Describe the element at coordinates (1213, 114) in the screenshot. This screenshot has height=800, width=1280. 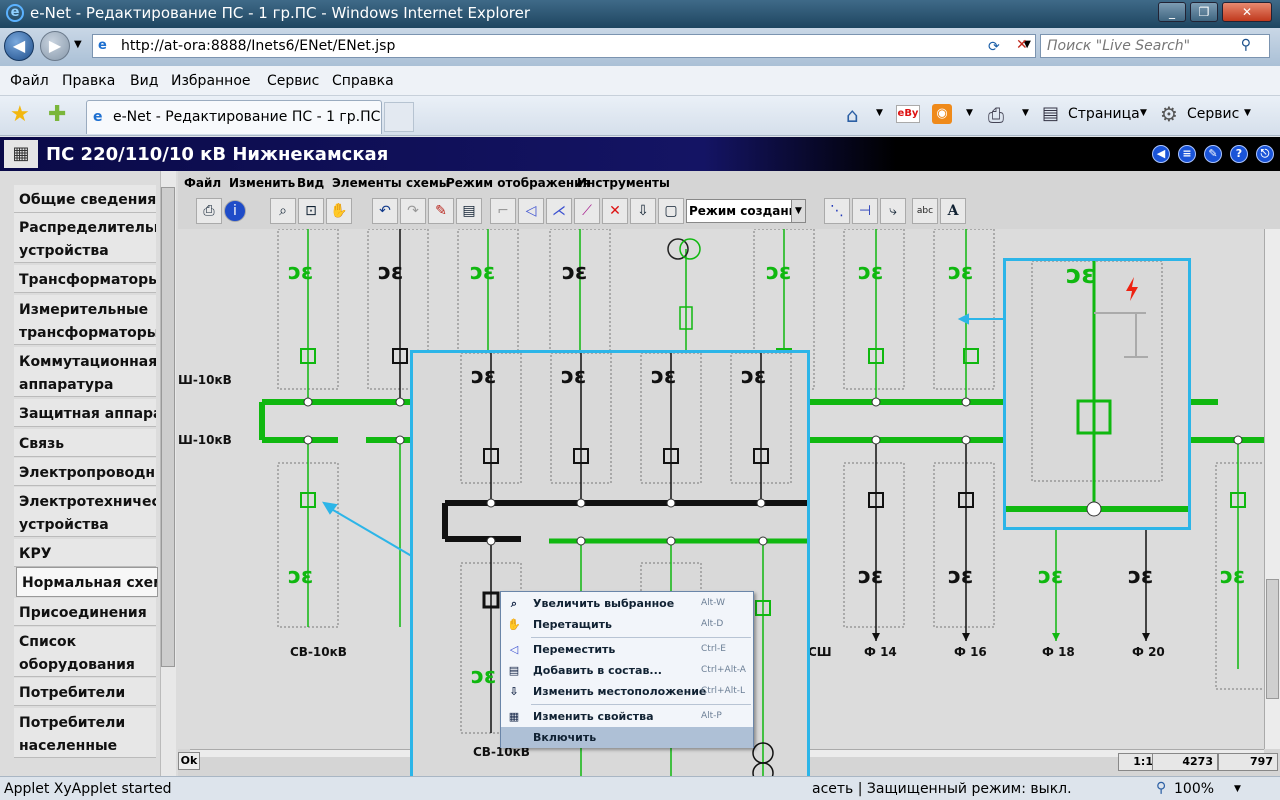
I see `tools-menu: Сервис` at that location.